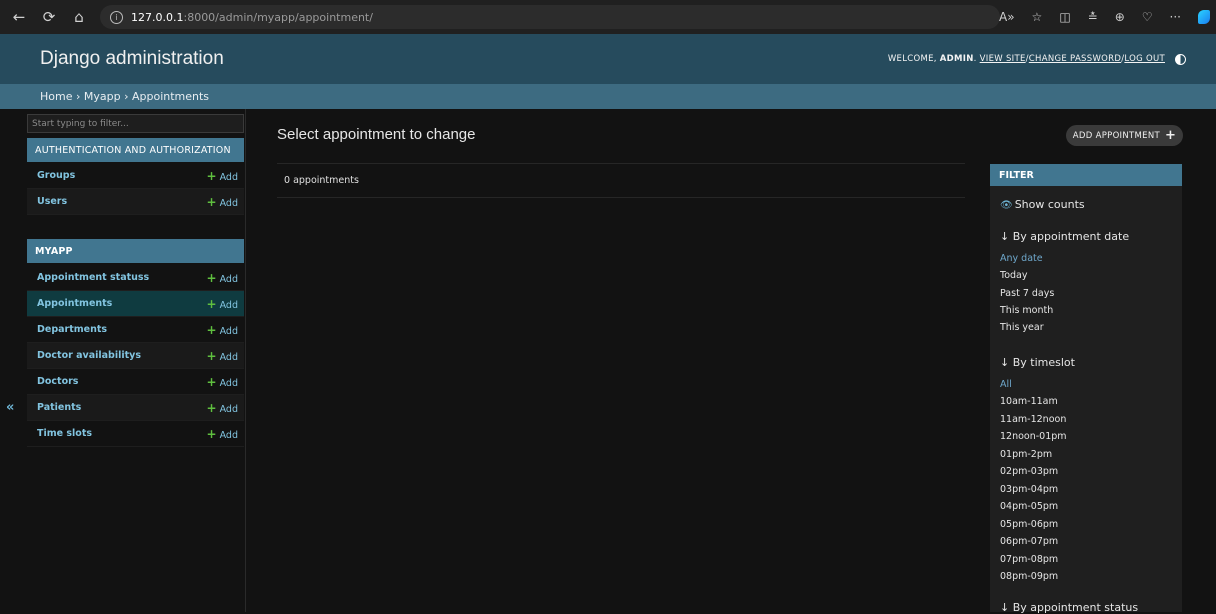 Image resolution: width=1216 pixels, height=614 pixels. Describe the element at coordinates (93, 277) in the screenshot. I see `model-link: Appointment statuss` at that location.